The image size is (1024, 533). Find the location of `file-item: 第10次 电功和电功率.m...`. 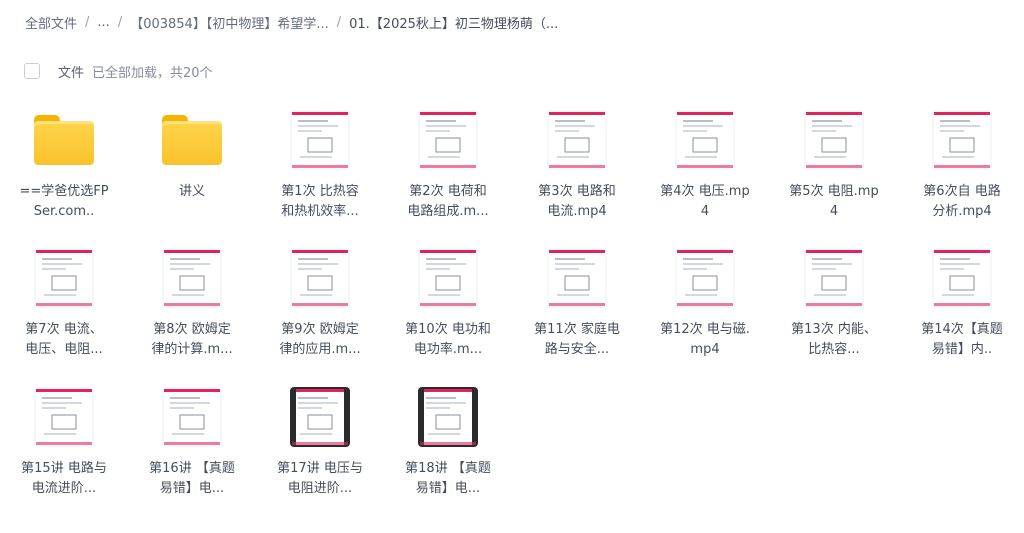

file-item: 第10次 电功和电功率.m... is located at coordinates (448, 303).